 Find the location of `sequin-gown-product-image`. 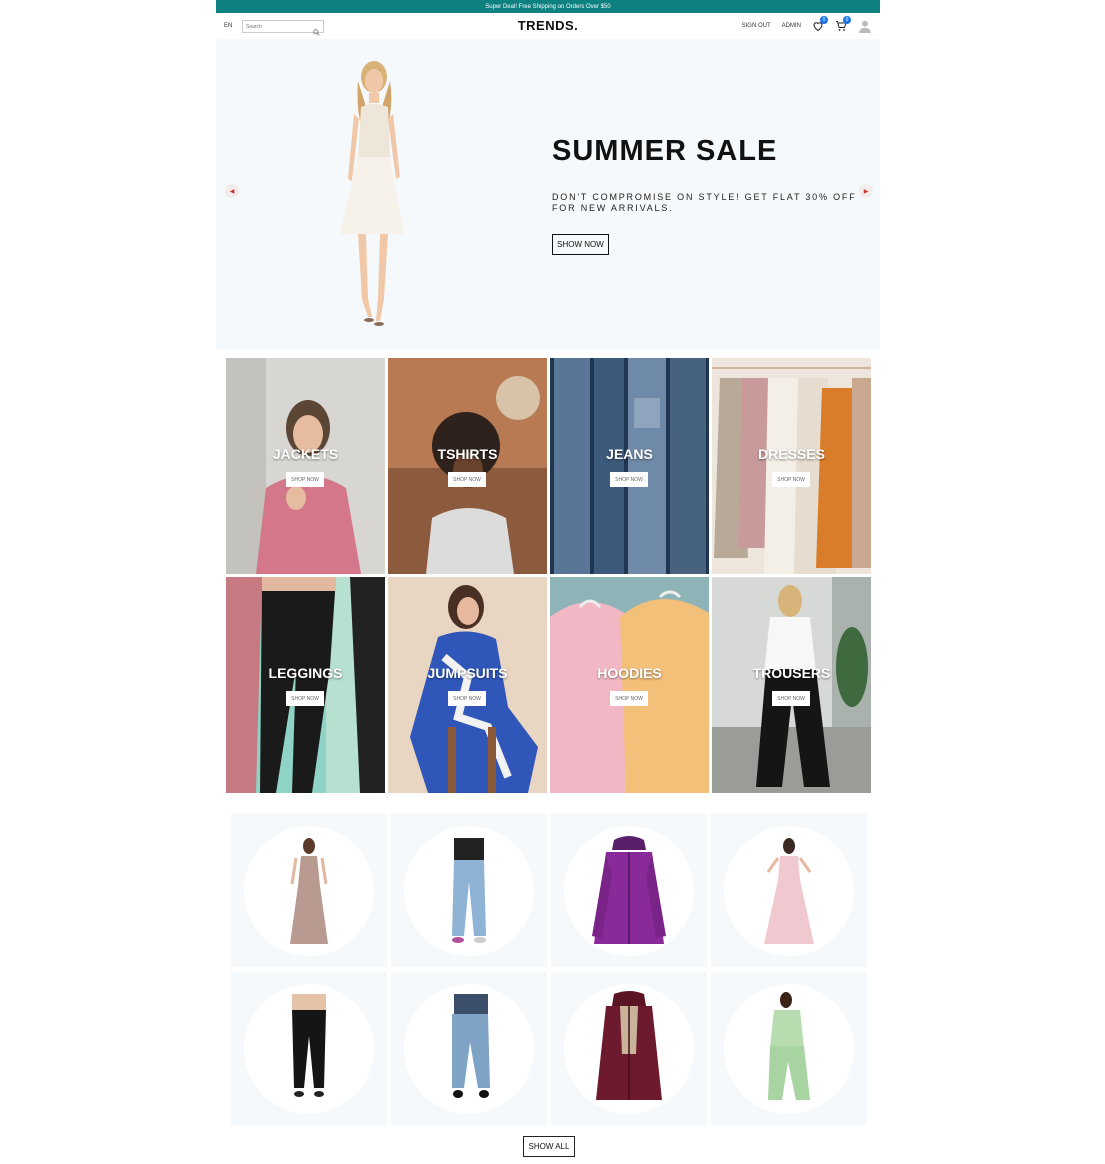

sequin-gown-product-image is located at coordinates (309, 891).